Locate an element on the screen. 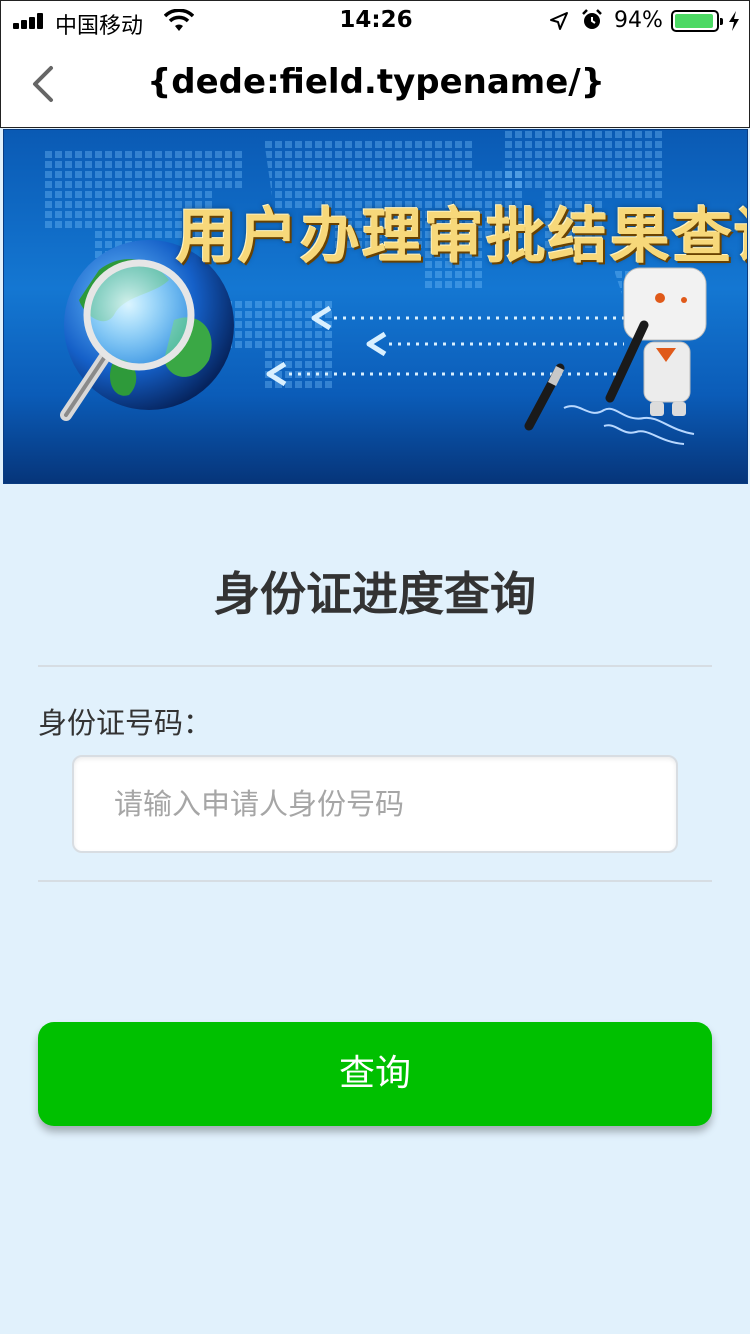 The image size is (750, 1334). nav-bar: {dede:field.typename/} is located at coordinates (375, 84).